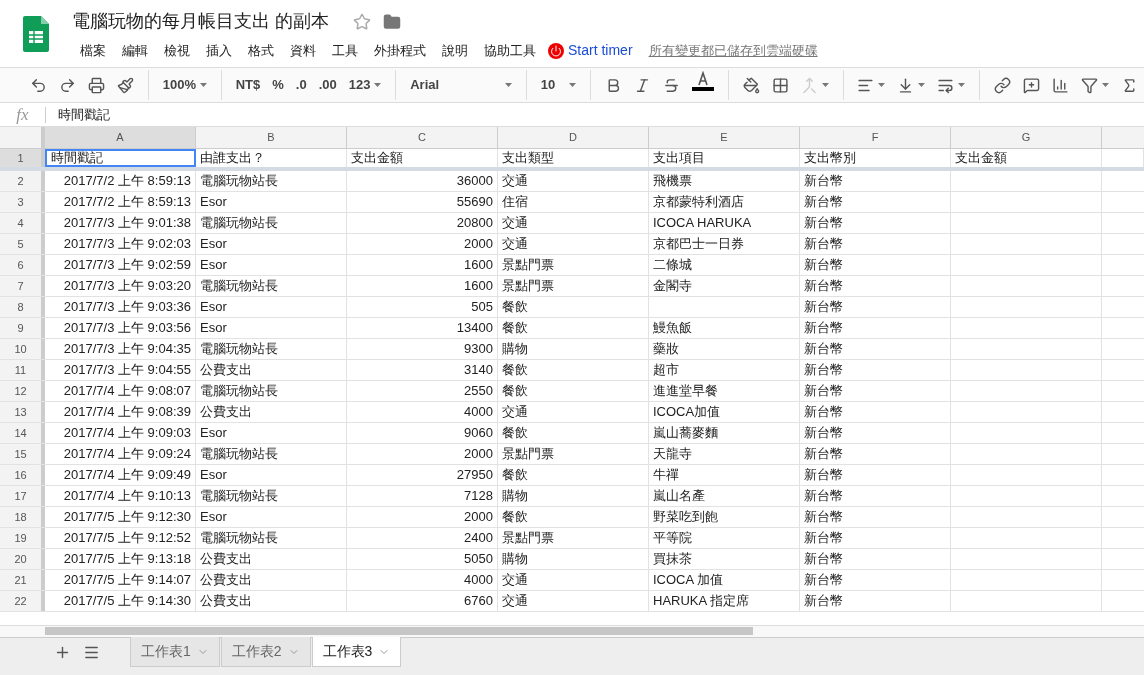  What do you see at coordinates (22, 601) in the screenshot?
I see `row-header: 22` at bounding box center [22, 601].